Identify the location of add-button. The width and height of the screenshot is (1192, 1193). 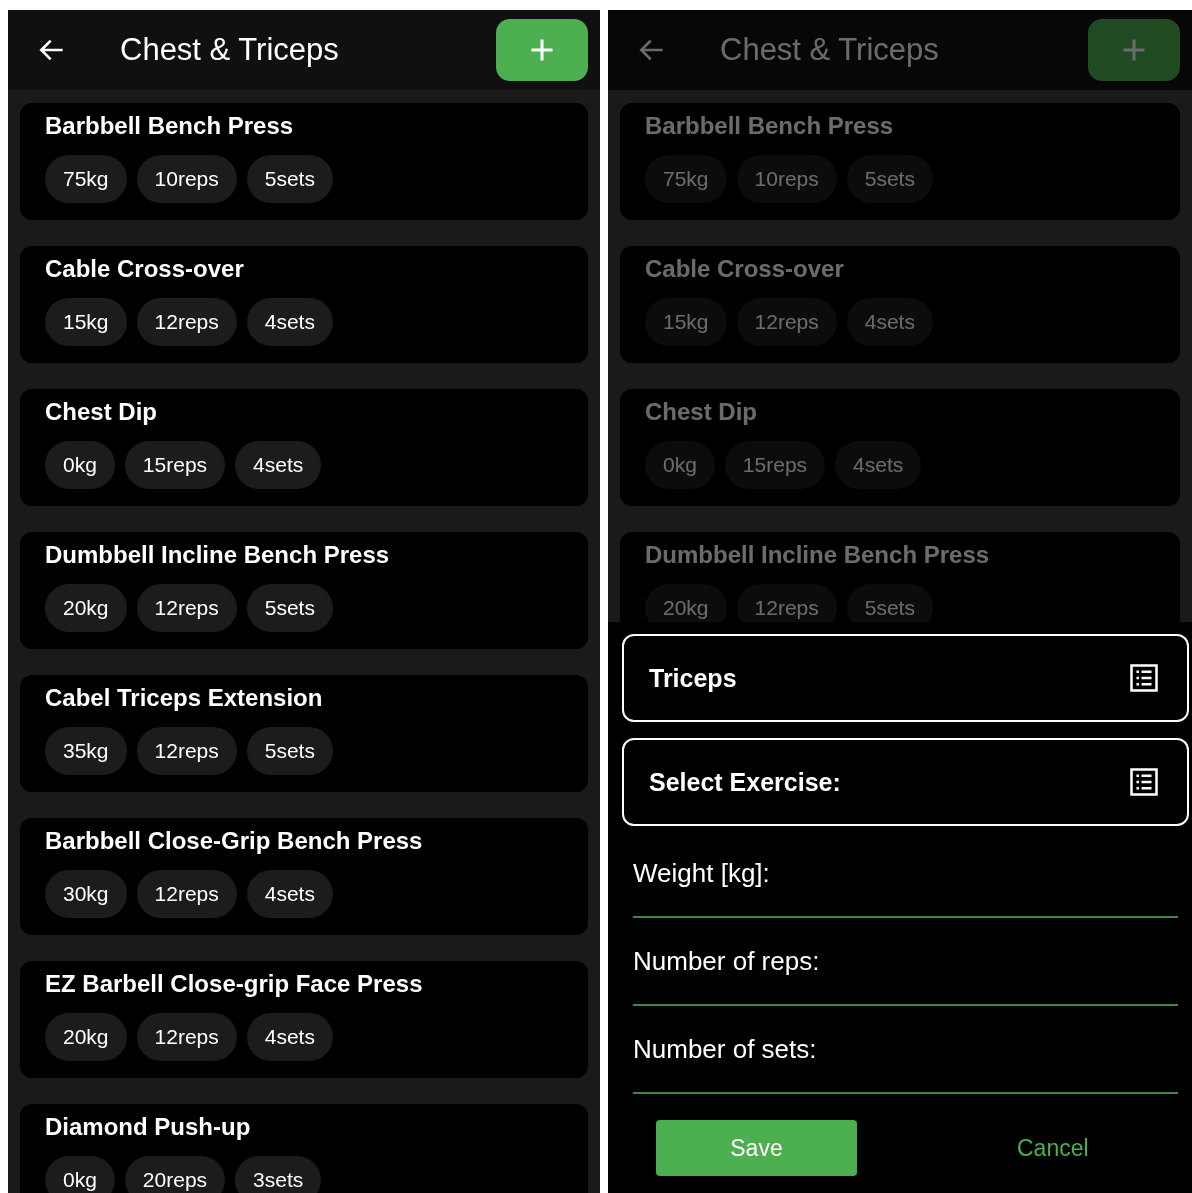
(542, 50).